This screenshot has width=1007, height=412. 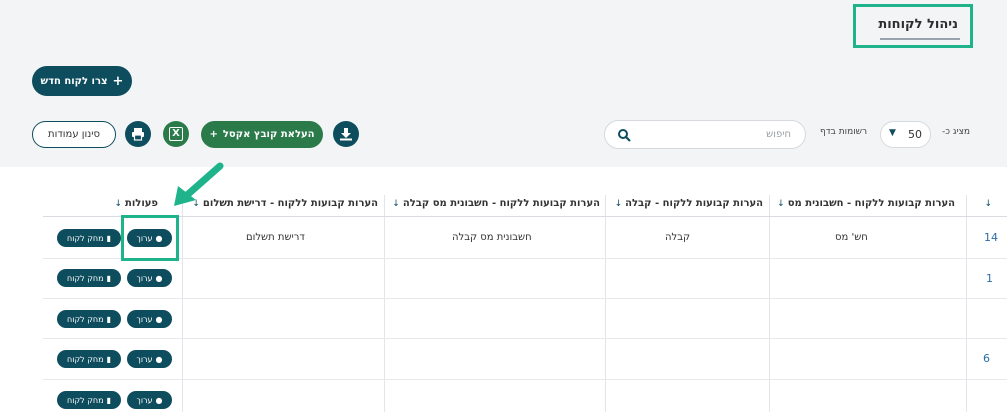 What do you see at coordinates (150, 238) in the screenshot?
I see `edit-highlight-box` at bounding box center [150, 238].